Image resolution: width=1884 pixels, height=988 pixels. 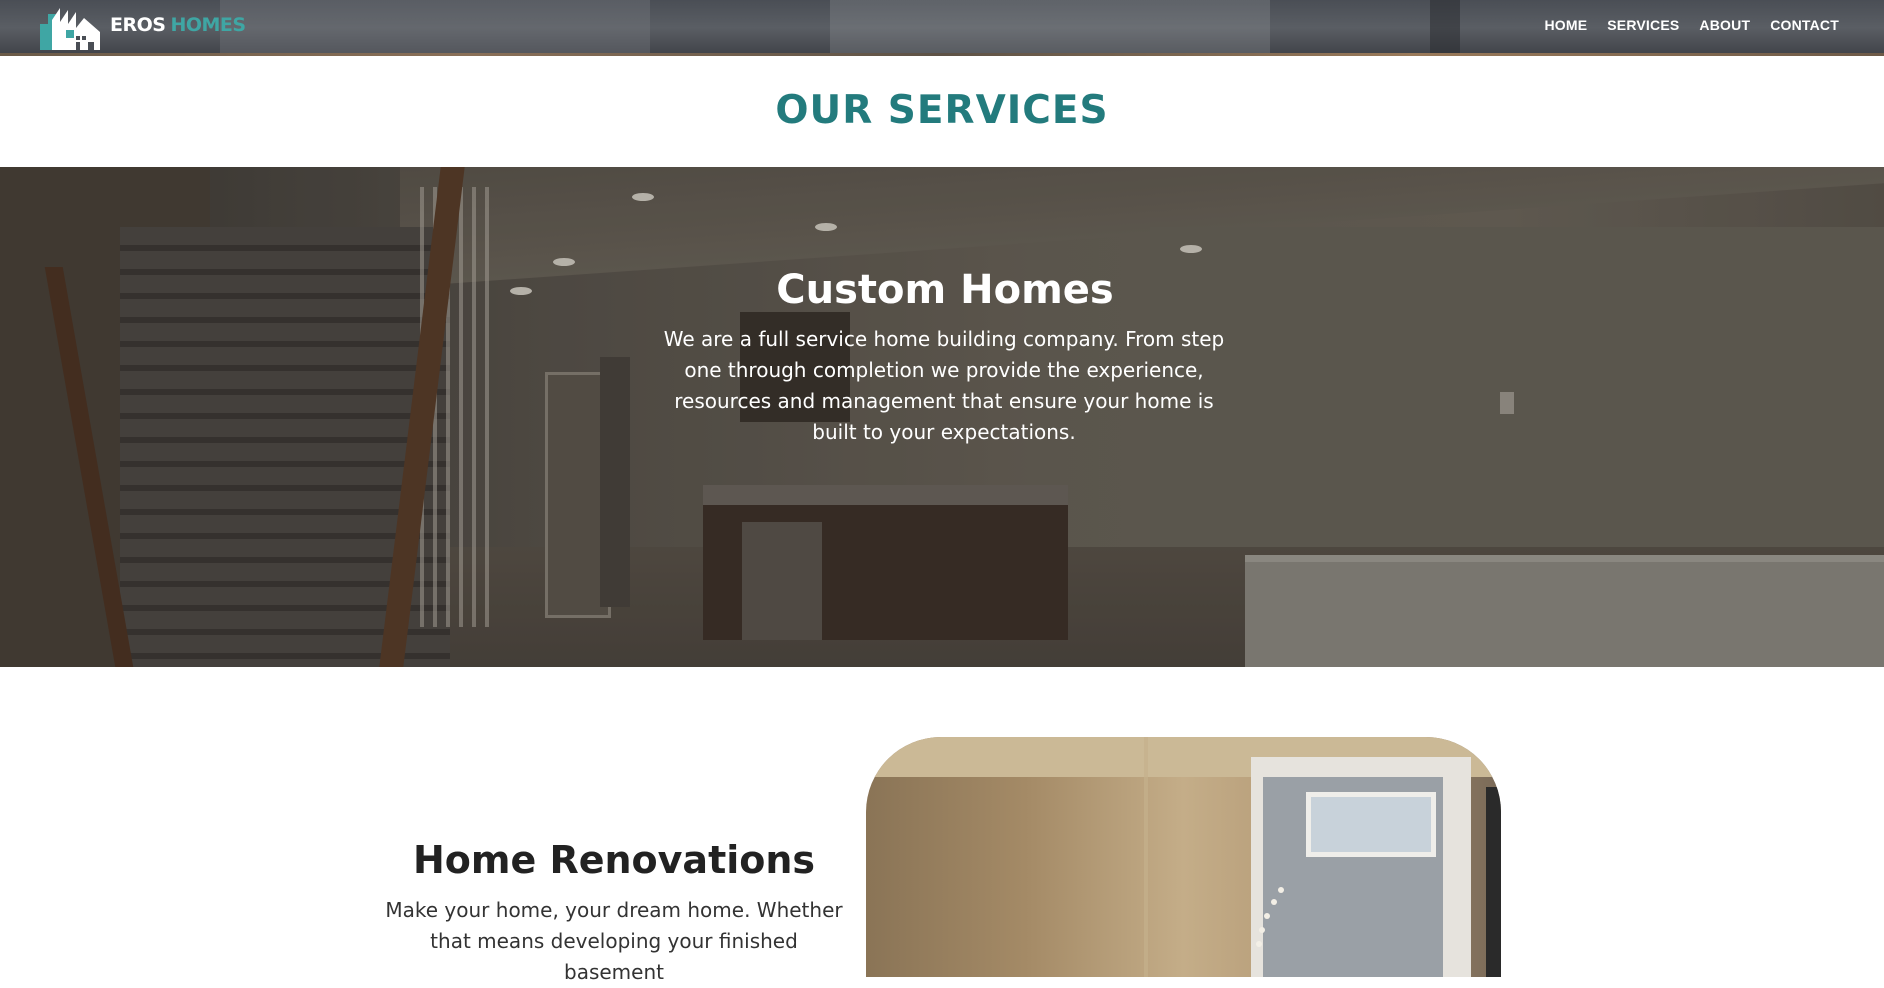 What do you see at coordinates (1146, 857) in the screenshot?
I see `photo-wall-corner` at bounding box center [1146, 857].